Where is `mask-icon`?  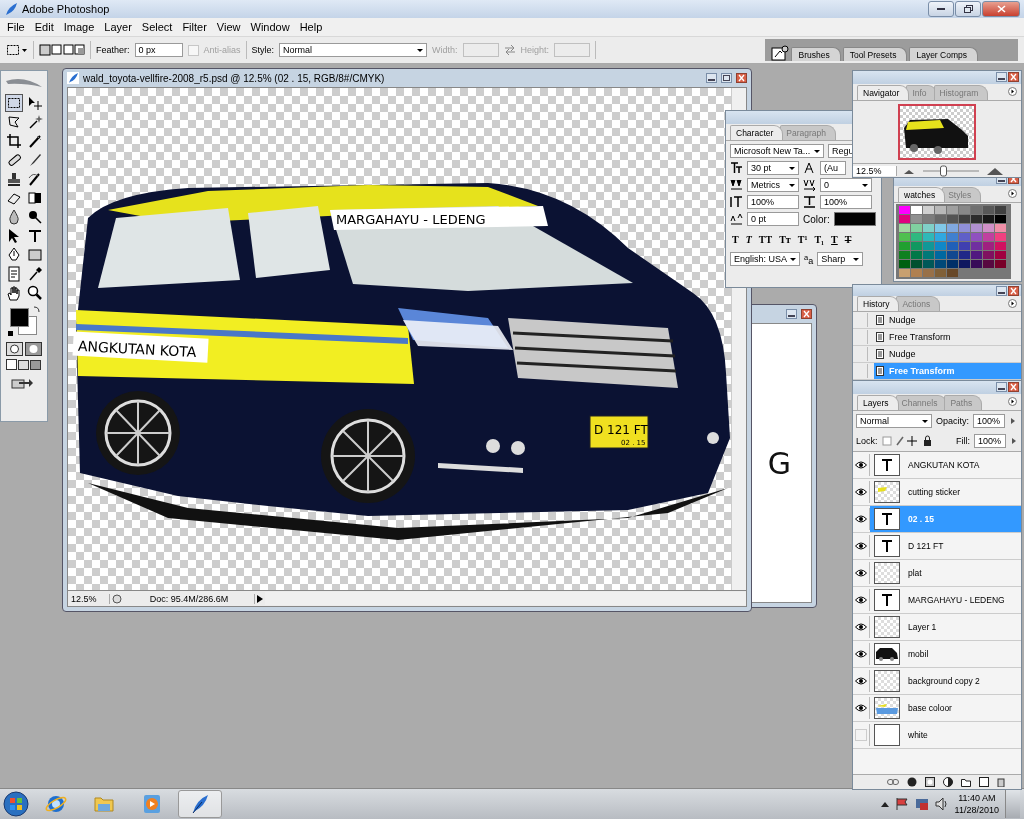 mask-icon is located at coordinates (930, 782).